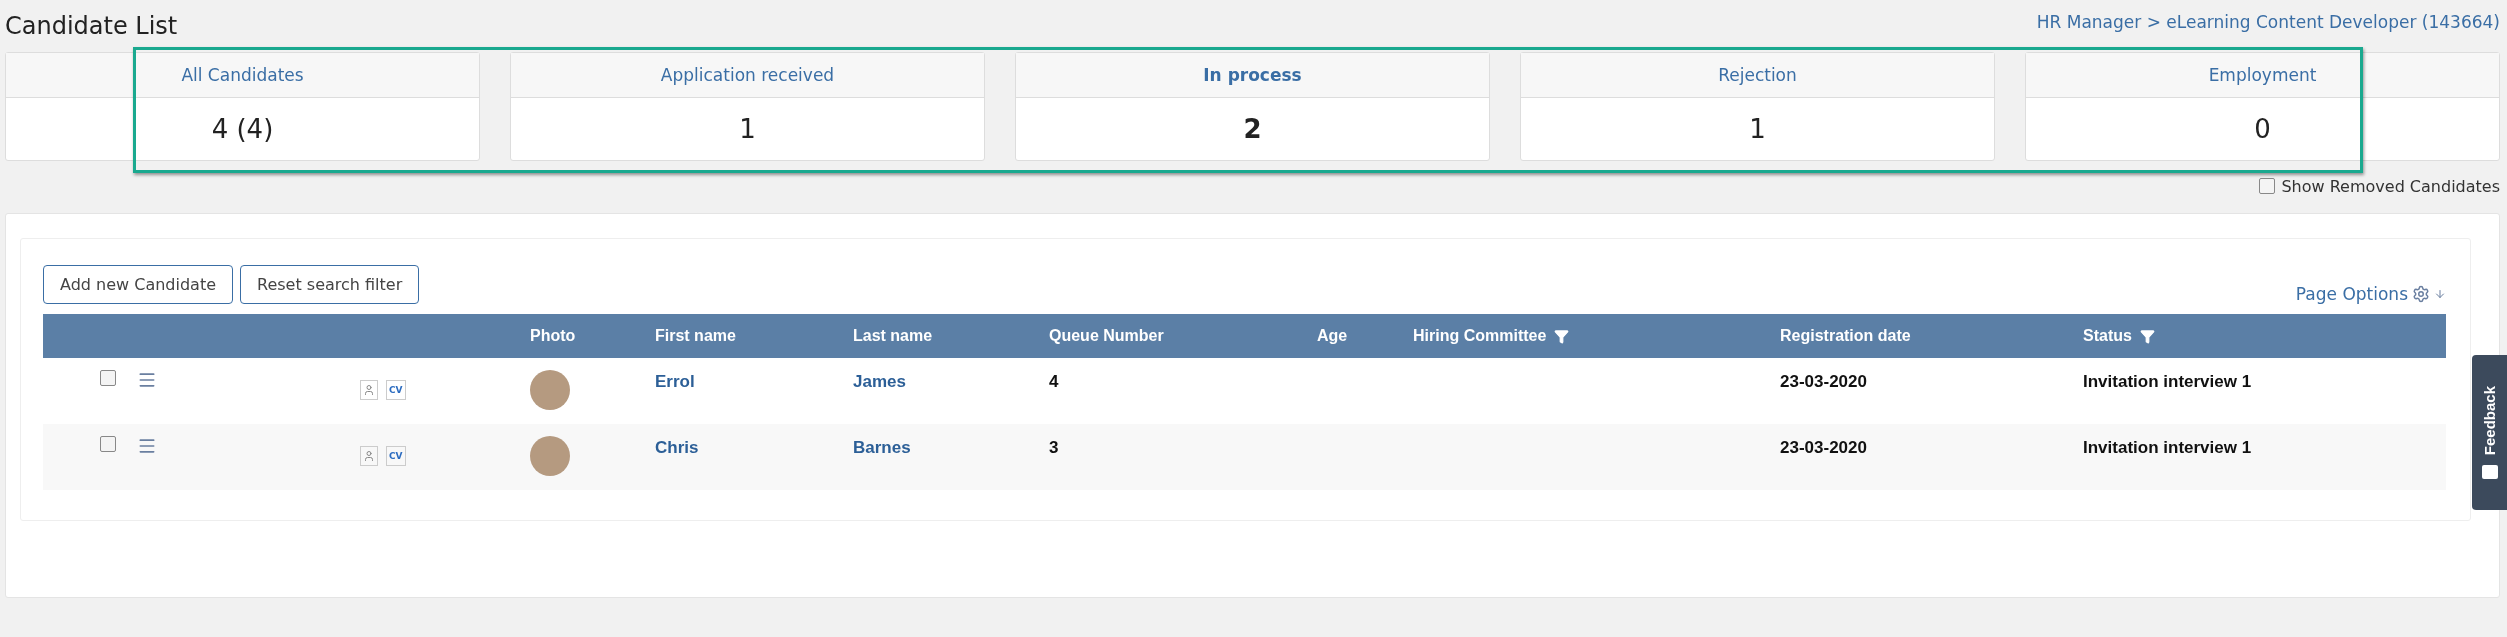 The width and height of the screenshot is (2507, 637). Describe the element at coordinates (1252, 129) in the screenshot. I see `stage-count: 2` at that location.